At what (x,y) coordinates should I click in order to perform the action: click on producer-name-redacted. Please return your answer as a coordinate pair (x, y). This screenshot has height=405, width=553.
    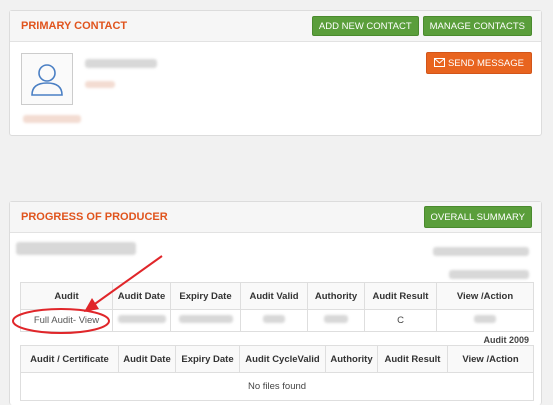
    Looking at the image, I should click on (76, 248).